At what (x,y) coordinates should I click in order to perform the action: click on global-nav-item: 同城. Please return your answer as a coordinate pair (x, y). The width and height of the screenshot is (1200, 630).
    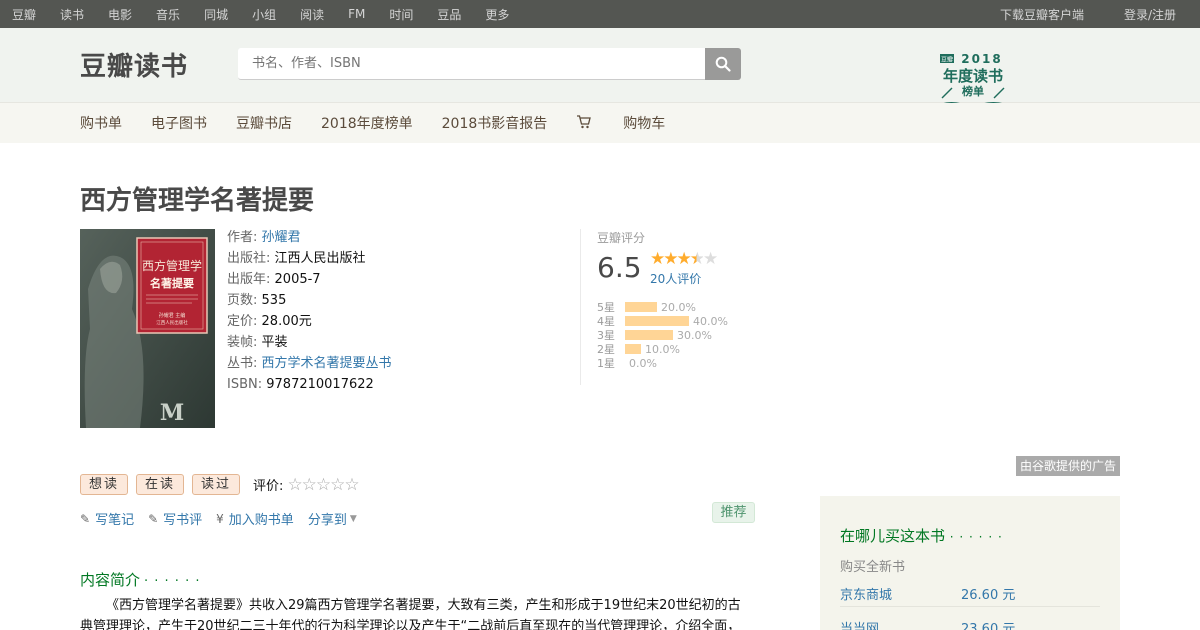
    Looking at the image, I should click on (216, 14).